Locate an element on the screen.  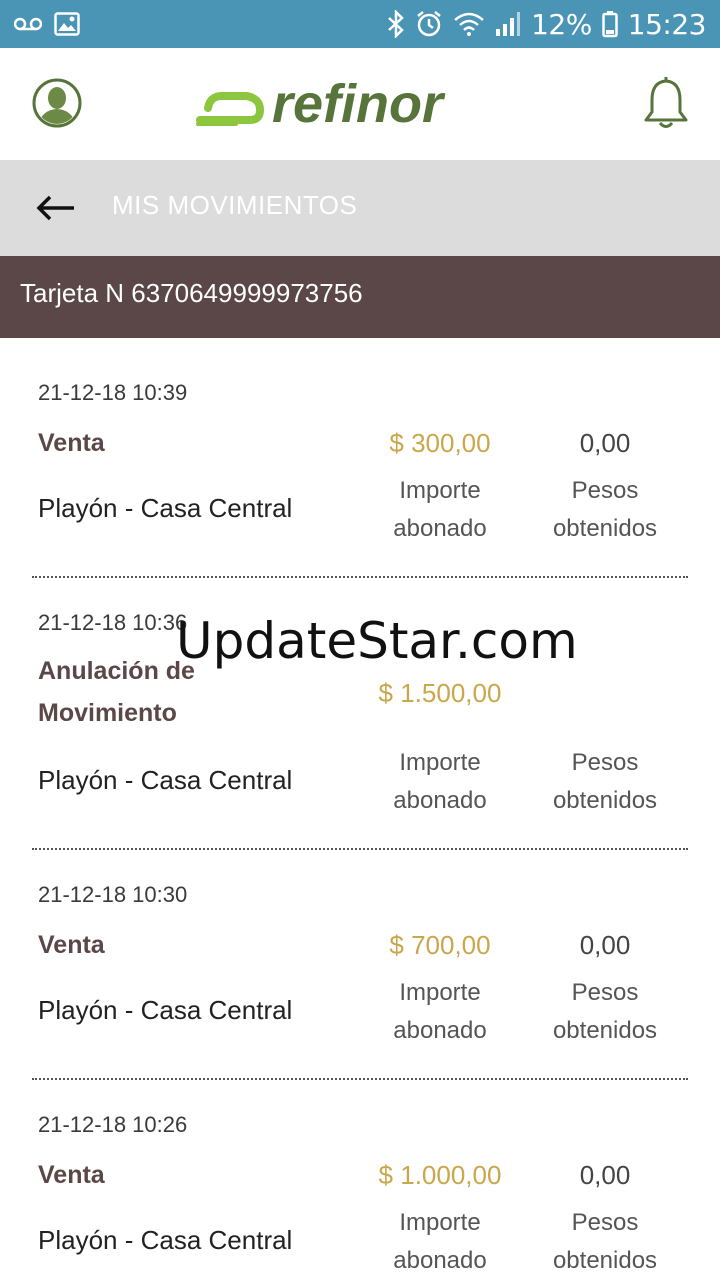
status-bar: 12% 15:23 is located at coordinates (360, 24).